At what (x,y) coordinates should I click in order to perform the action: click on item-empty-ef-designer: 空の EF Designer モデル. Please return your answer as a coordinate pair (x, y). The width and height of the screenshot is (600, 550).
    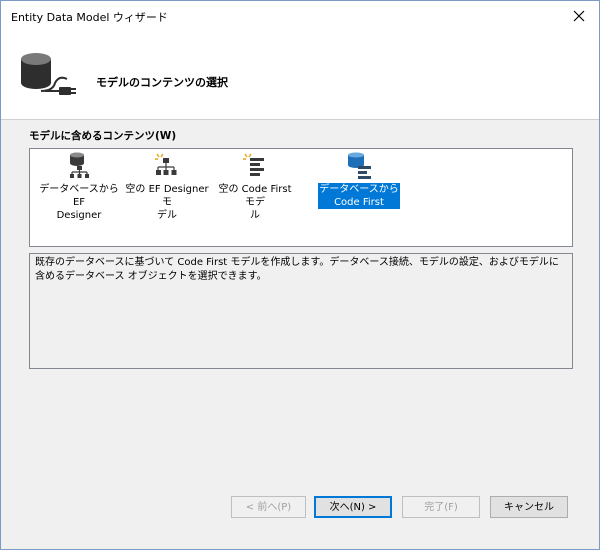
    Looking at the image, I should click on (167, 186).